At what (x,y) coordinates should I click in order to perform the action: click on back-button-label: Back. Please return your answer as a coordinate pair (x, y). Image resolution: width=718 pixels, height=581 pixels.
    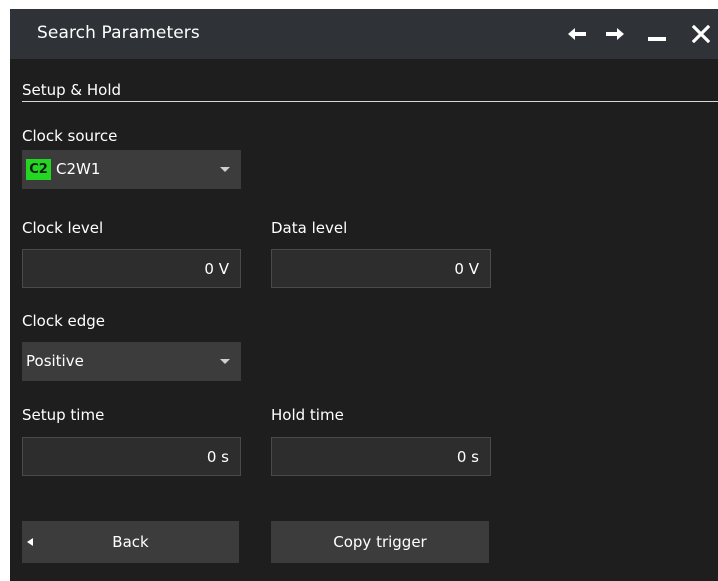
    Looking at the image, I should click on (130, 542).